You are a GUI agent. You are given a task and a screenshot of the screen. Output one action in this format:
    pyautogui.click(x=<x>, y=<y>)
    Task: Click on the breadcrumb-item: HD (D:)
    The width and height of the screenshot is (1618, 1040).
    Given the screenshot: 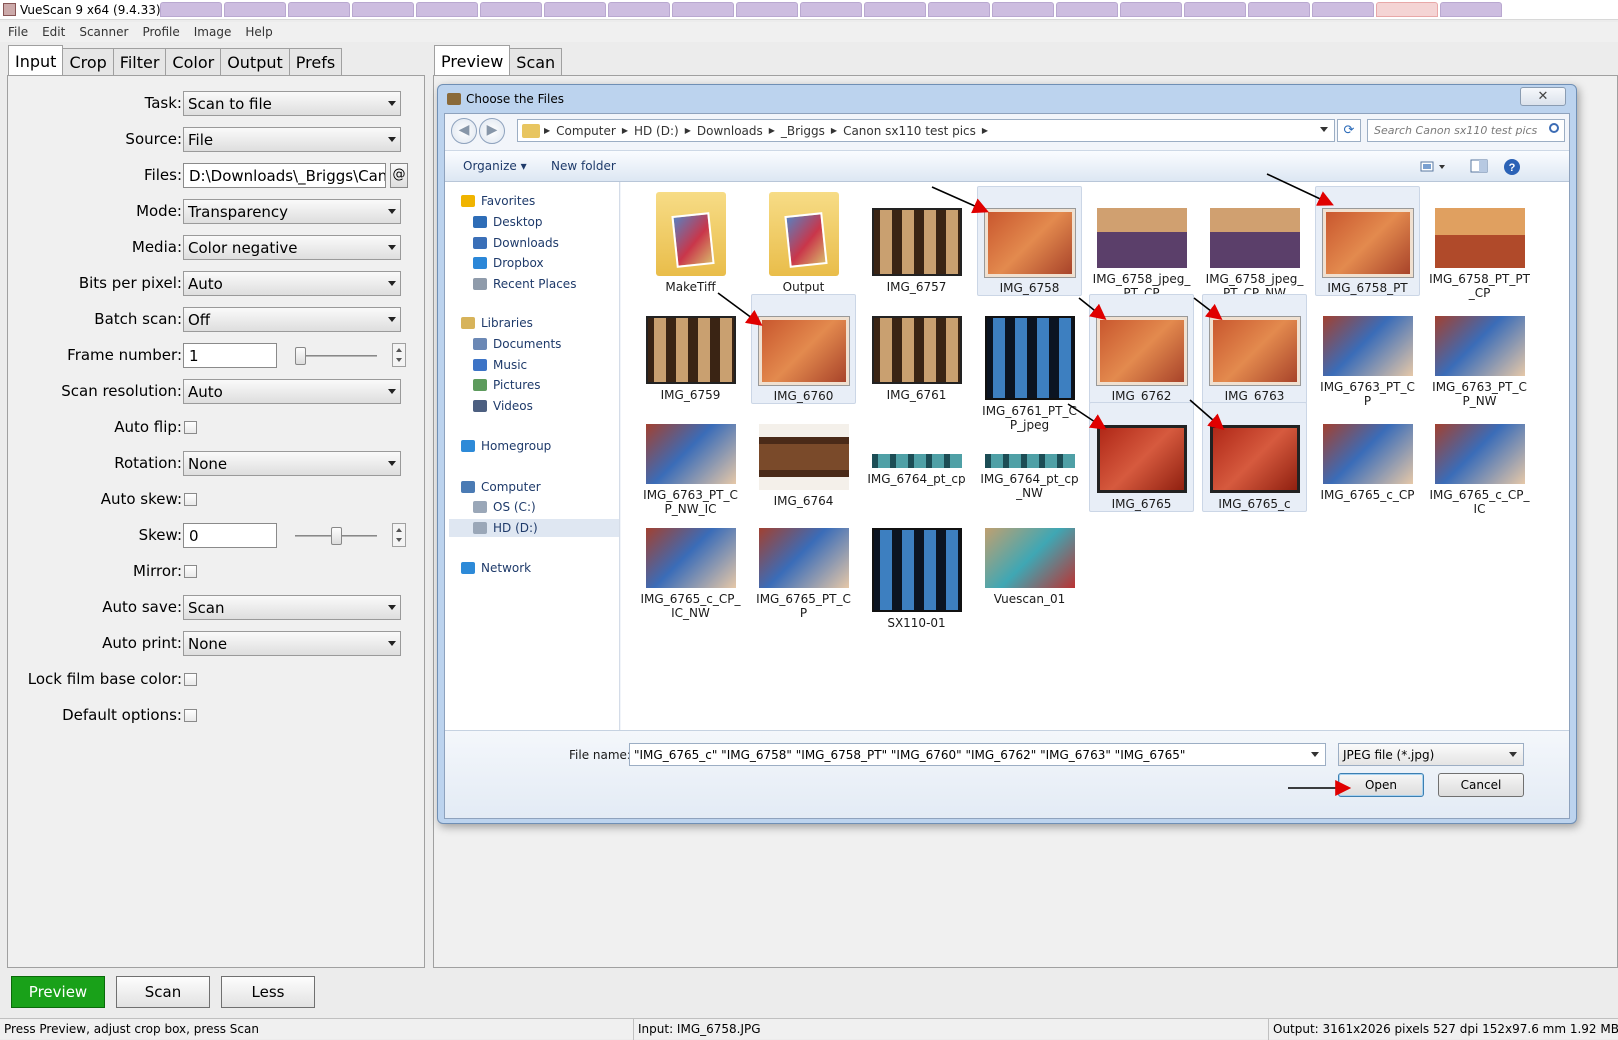 What is the action you would take?
    pyautogui.click(x=656, y=131)
    